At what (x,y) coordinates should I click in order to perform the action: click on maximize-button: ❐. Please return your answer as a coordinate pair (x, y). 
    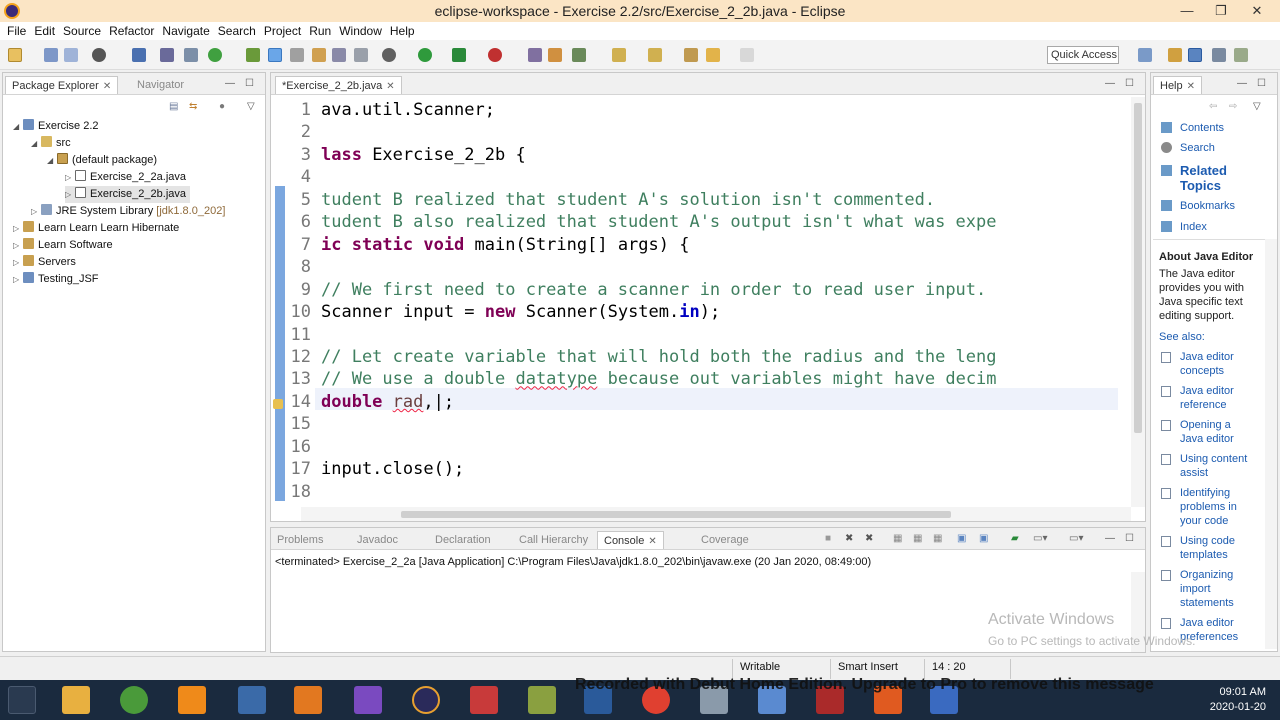
    Looking at the image, I should click on (1221, 11).